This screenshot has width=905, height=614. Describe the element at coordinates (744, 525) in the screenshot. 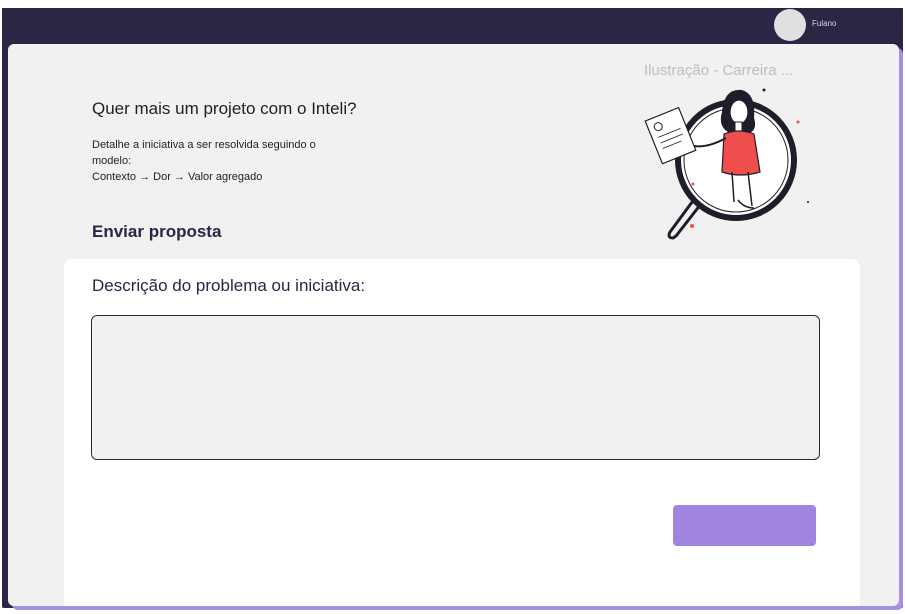

I see `submit-button` at that location.